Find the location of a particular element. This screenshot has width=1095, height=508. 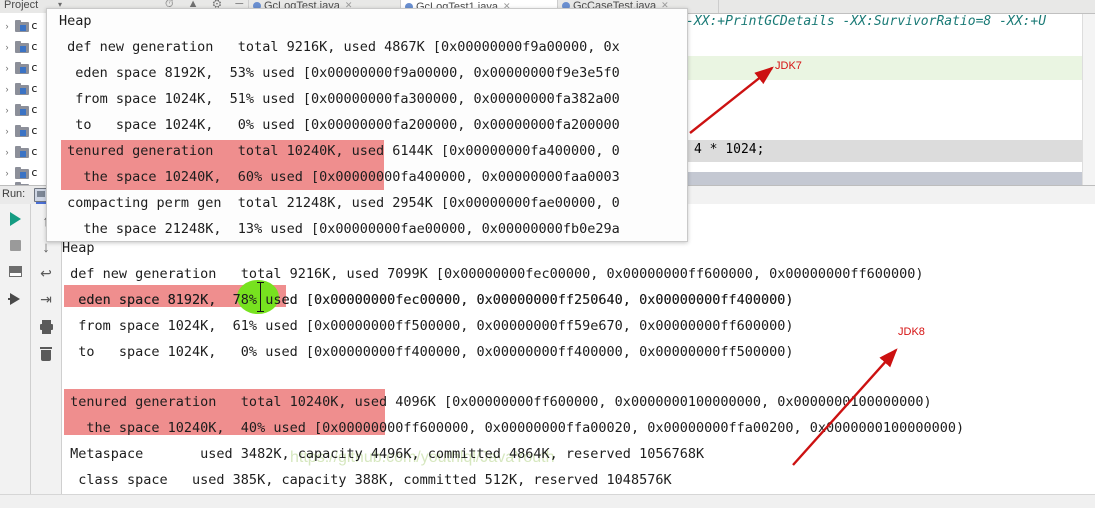

stop-button is located at coordinates (15, 245).